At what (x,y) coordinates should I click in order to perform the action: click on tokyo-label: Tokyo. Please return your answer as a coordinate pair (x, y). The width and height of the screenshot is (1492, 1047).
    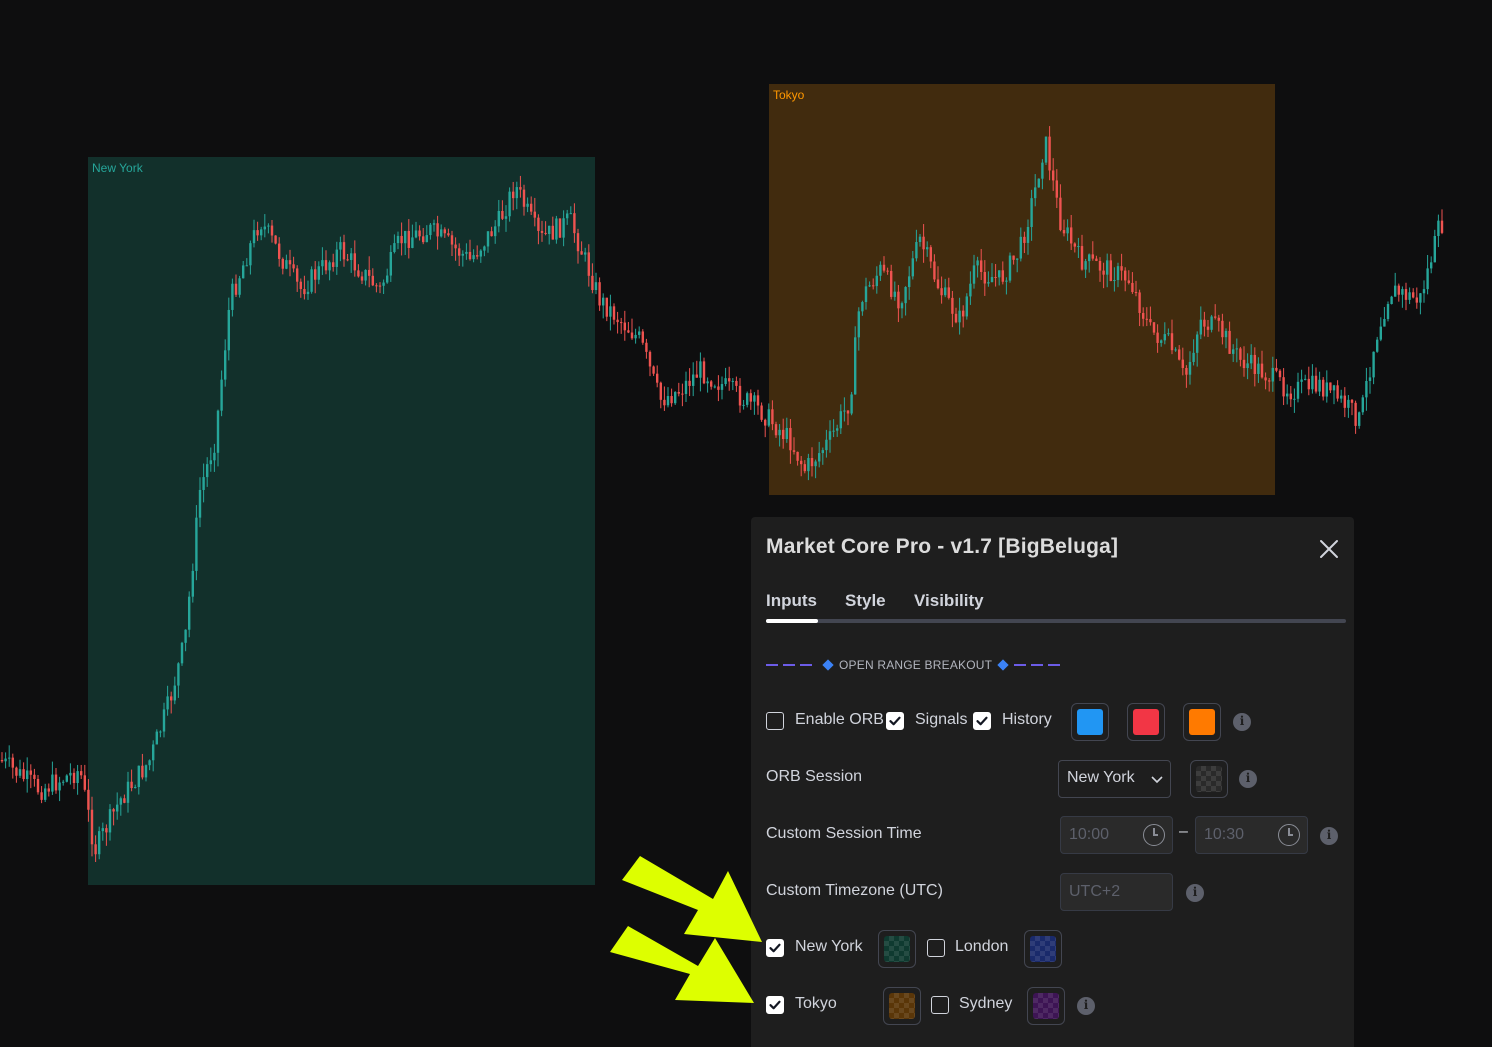
    Looking at the image, I should click on (816, 1004).